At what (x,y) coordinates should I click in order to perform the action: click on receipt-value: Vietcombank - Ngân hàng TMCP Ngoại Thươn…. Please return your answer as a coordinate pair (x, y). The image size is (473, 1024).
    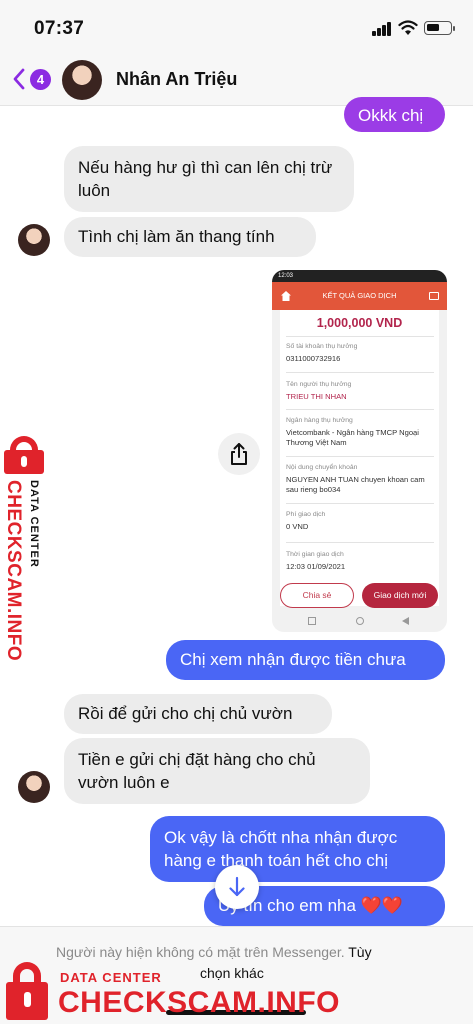
    Looking at the image, I should click on (352, 437).